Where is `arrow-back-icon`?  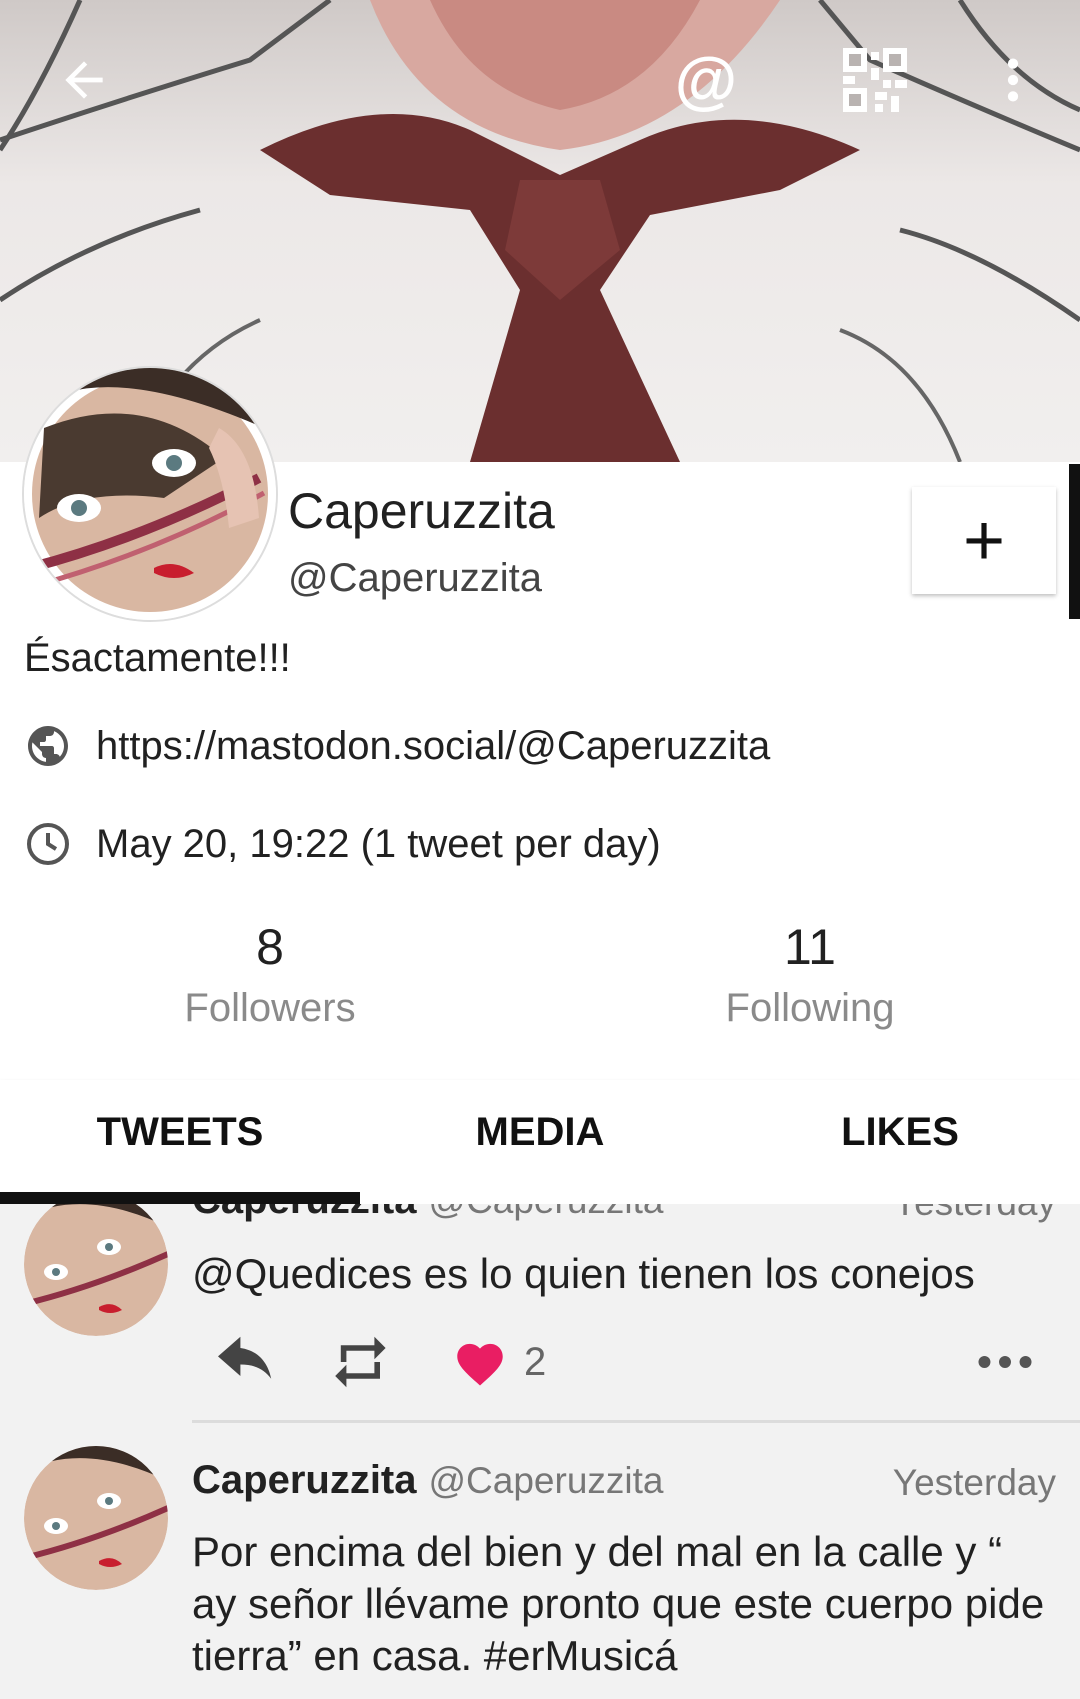 arrow-back-icon is located at coordinates (84, 80).